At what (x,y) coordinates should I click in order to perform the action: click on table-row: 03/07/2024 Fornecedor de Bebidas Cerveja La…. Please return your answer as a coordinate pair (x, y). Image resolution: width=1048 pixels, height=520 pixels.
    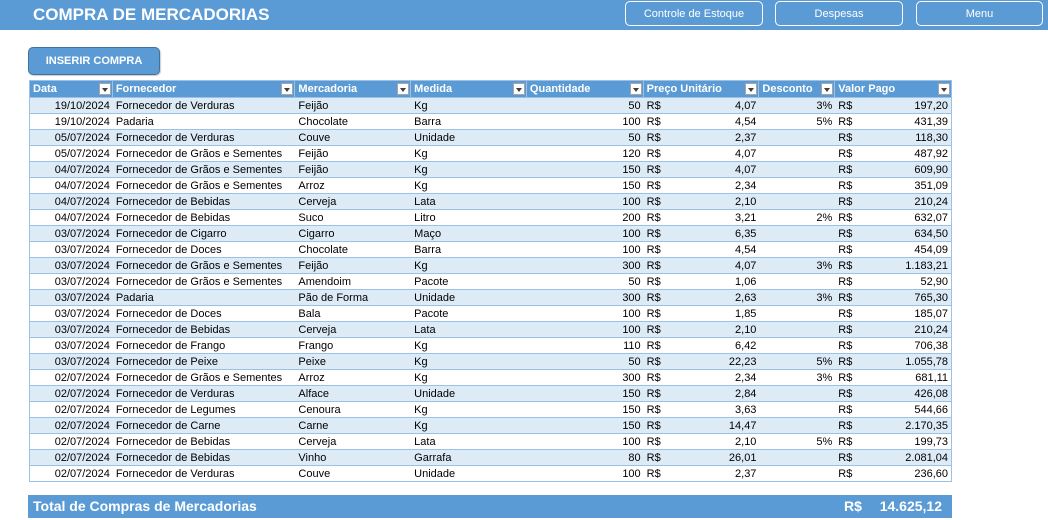
    Looking at the image, I should click on (490, 329).